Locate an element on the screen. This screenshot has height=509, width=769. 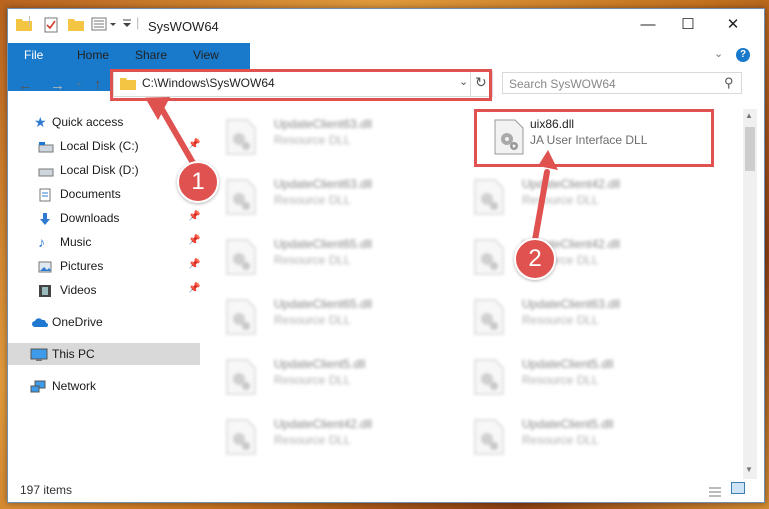
step-badge-2: 2 is located at coordinates (535, 259).